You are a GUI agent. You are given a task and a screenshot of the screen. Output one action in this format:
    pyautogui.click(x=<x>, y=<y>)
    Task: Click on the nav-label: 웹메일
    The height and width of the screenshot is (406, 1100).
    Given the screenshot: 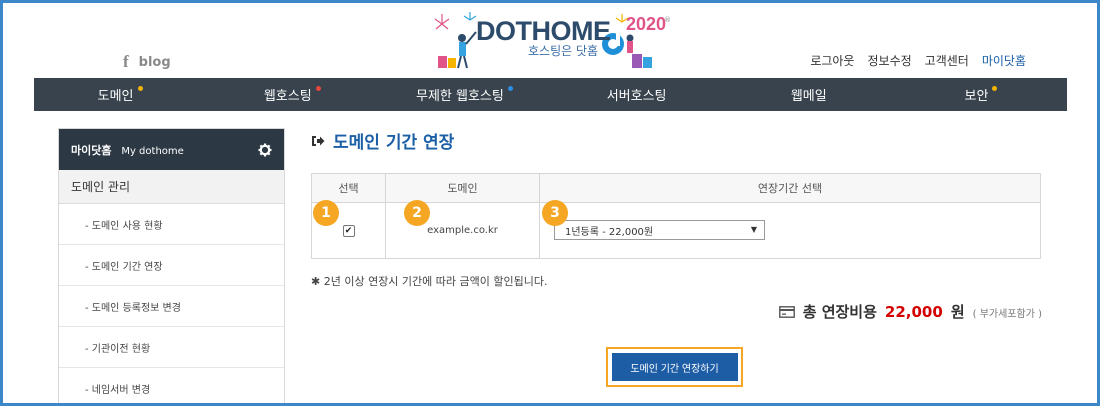 What is the action you would take?
    pyautogui.click(x=808, y=96)
    